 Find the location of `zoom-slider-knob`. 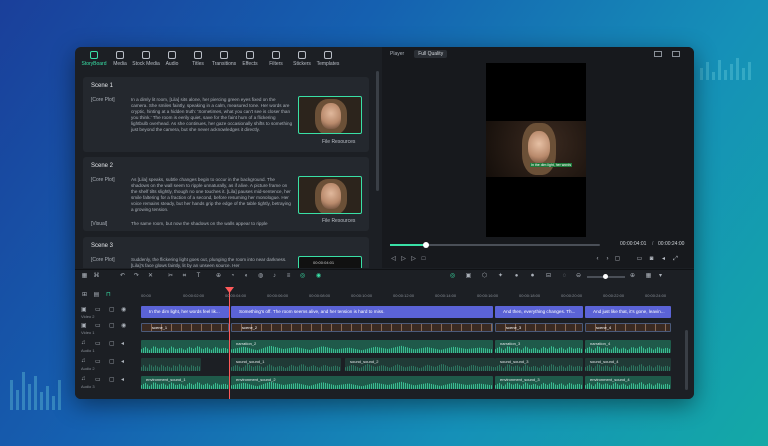

zoom-slider-knob is located at coordinates (605, 276).